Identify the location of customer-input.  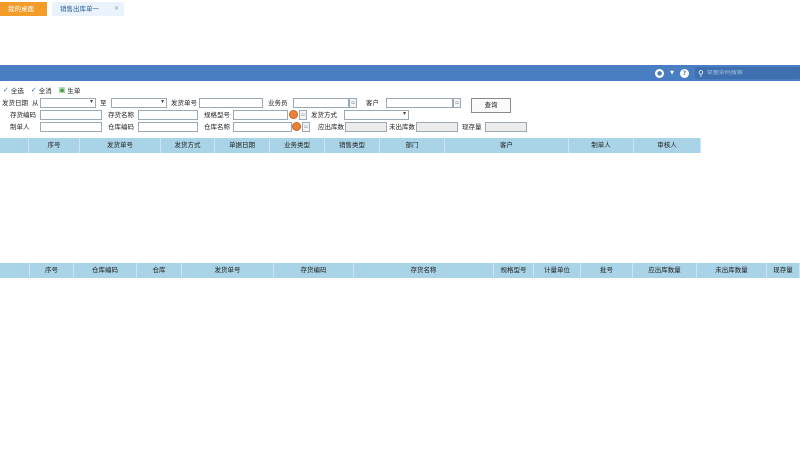
(419, 103).